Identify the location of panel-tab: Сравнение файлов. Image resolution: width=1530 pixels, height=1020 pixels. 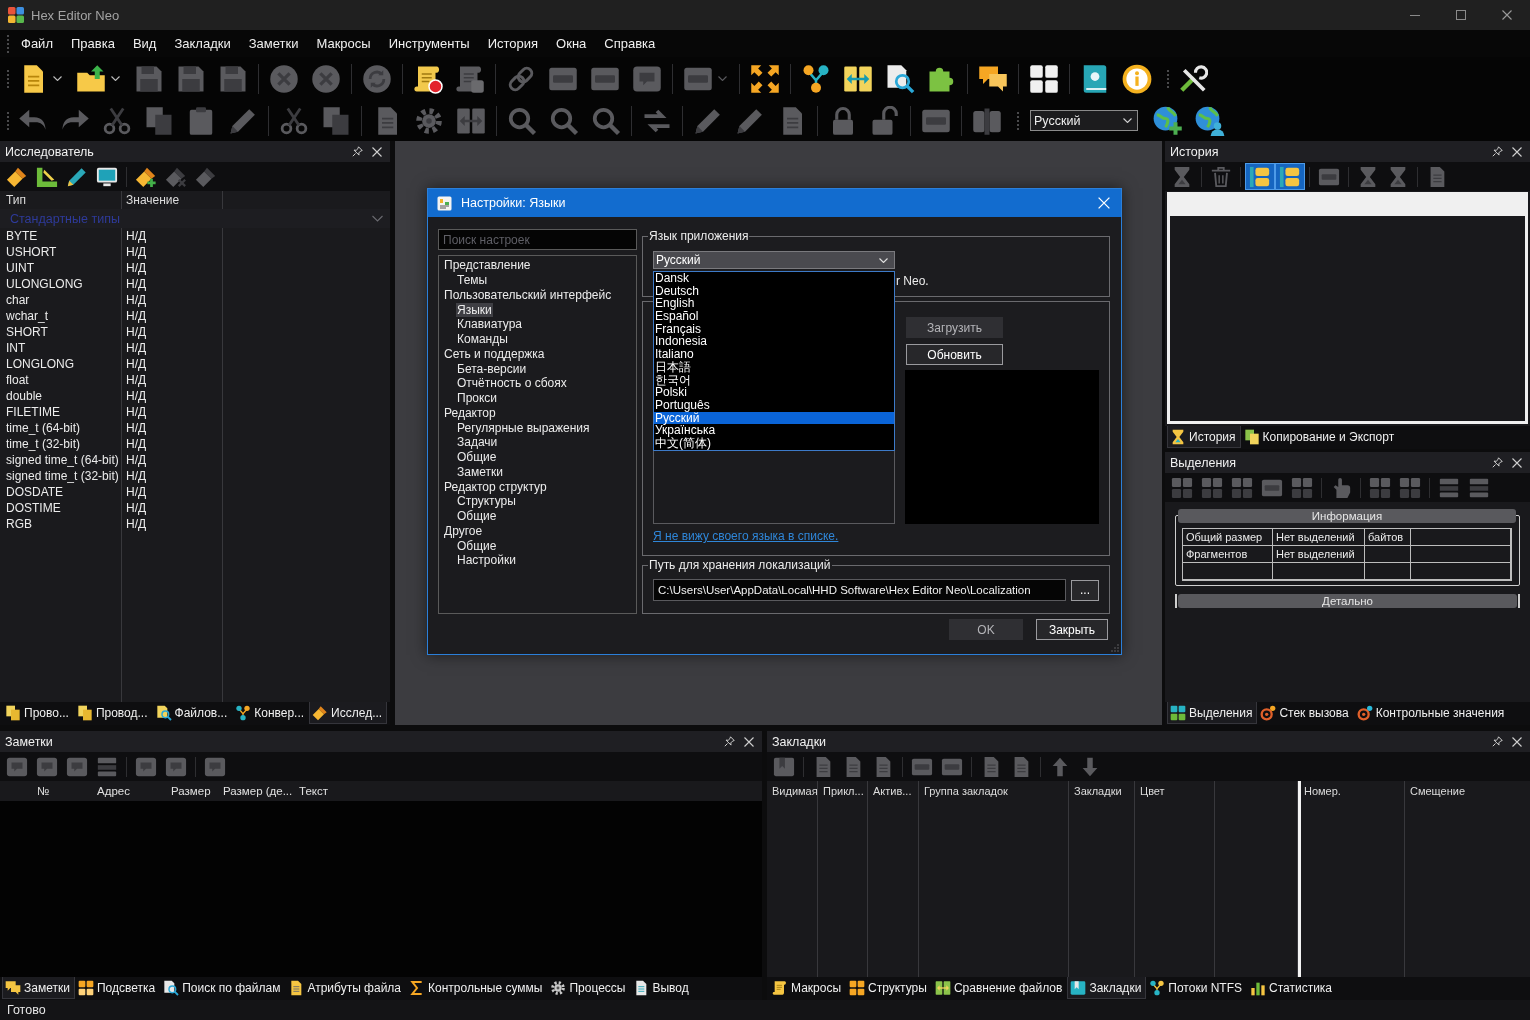
(999, 988).